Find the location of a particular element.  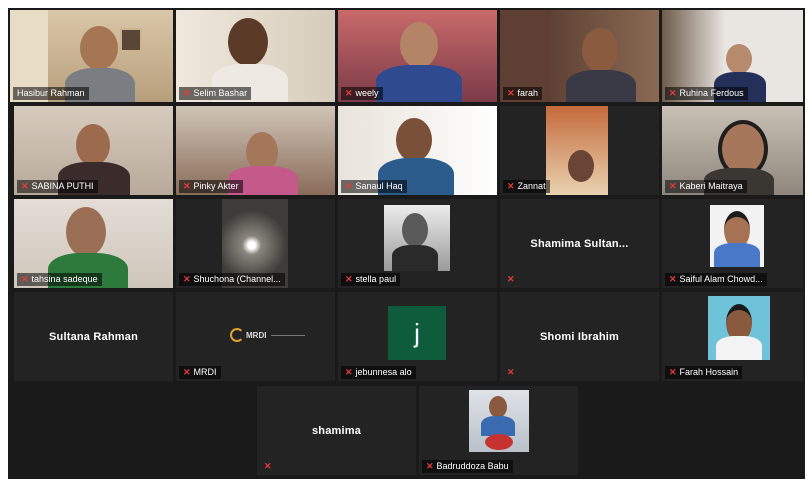

avatar-initial: j is located at coordinates (417, 333).